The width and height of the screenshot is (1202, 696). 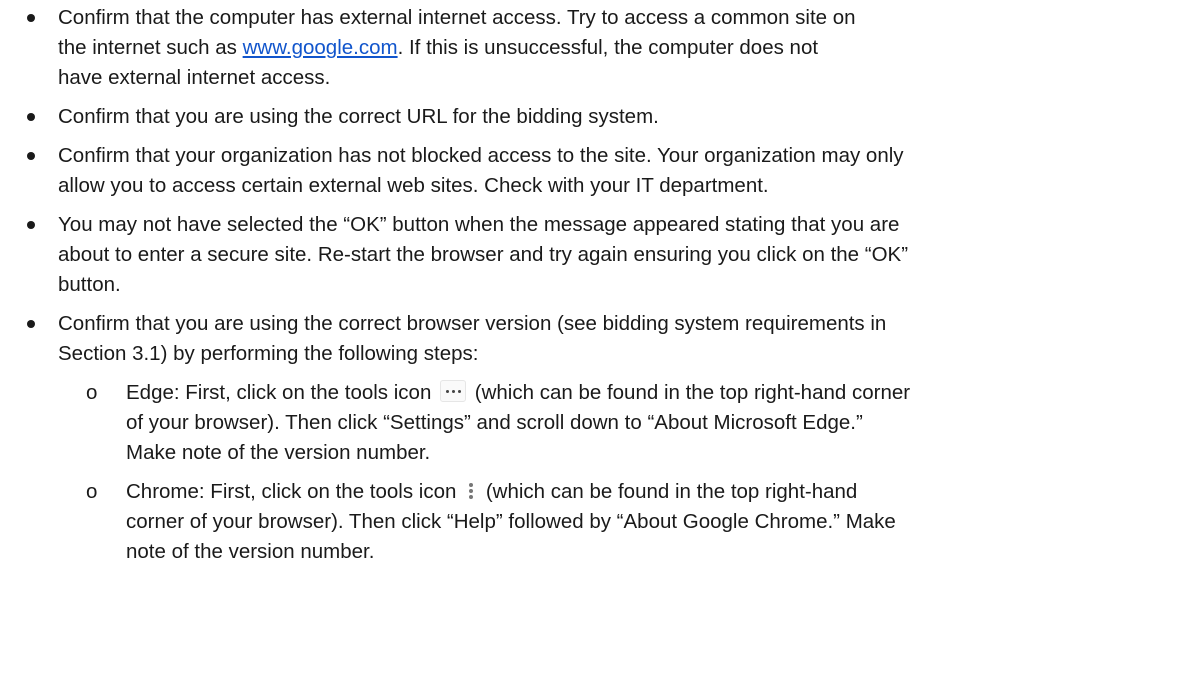 What do you see at coordinates (453, 391) in the screenshot?
I see `more-horizontal-icon` at bounding box center [453, 391].